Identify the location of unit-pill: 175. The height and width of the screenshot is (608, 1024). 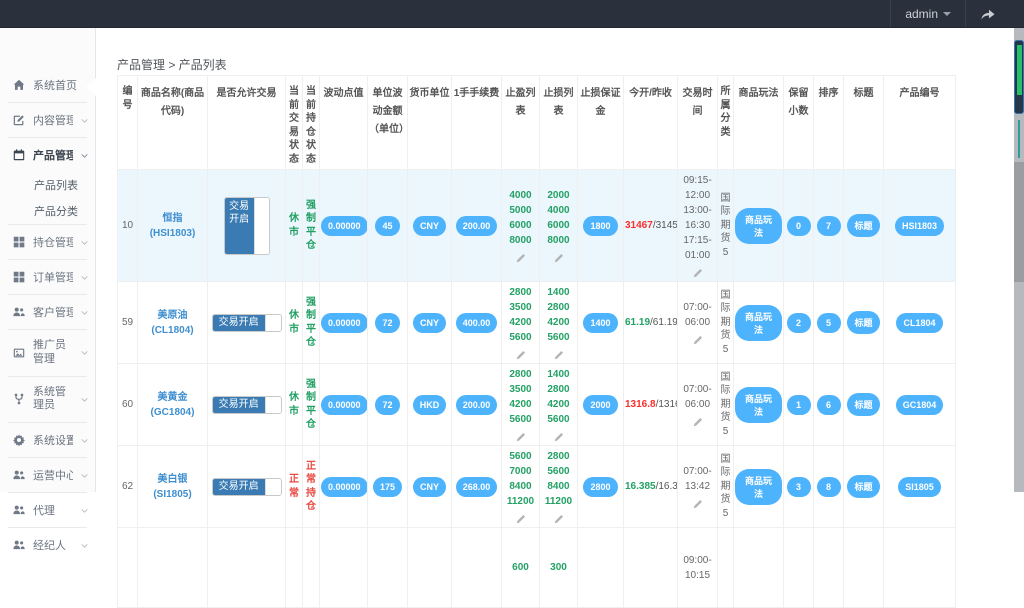
(387, 486).